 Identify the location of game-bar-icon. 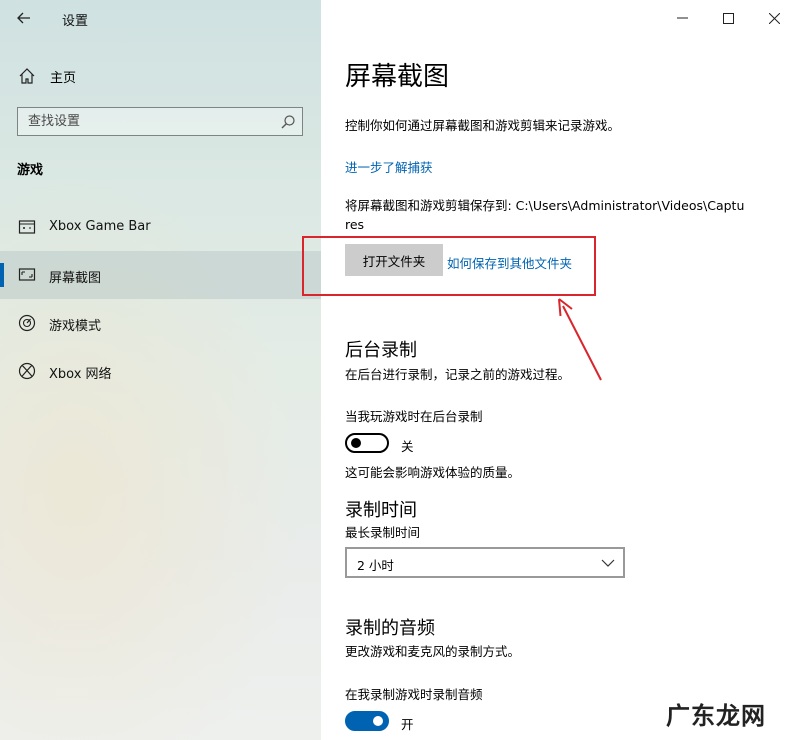
(27, 227).